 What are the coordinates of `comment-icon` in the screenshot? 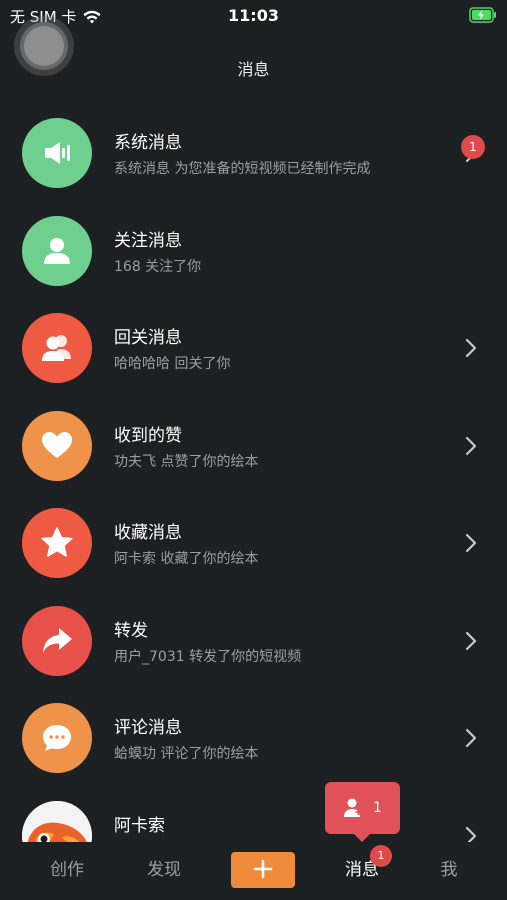 It's located at (57, 738).